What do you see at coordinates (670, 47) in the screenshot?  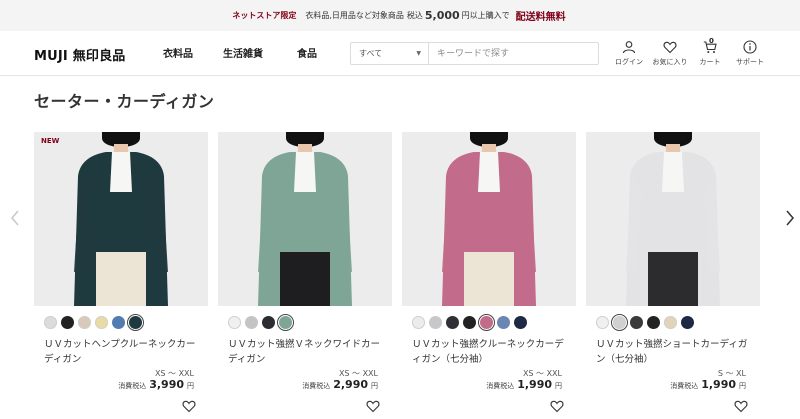 I see `heart-icon` at bounding box center [670, 47].